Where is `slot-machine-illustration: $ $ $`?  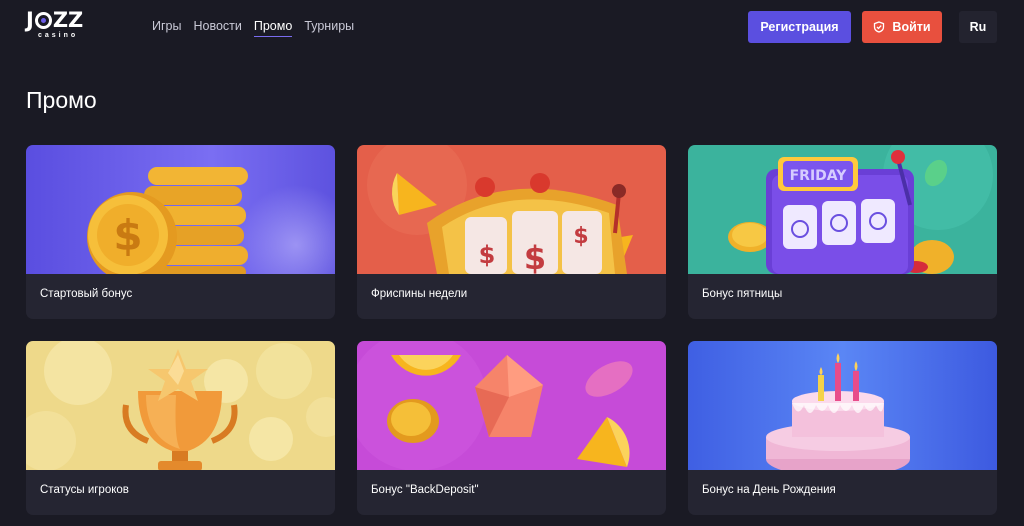 slot-machine-illustration: $ $ $ is located at coordinates (511, 209).